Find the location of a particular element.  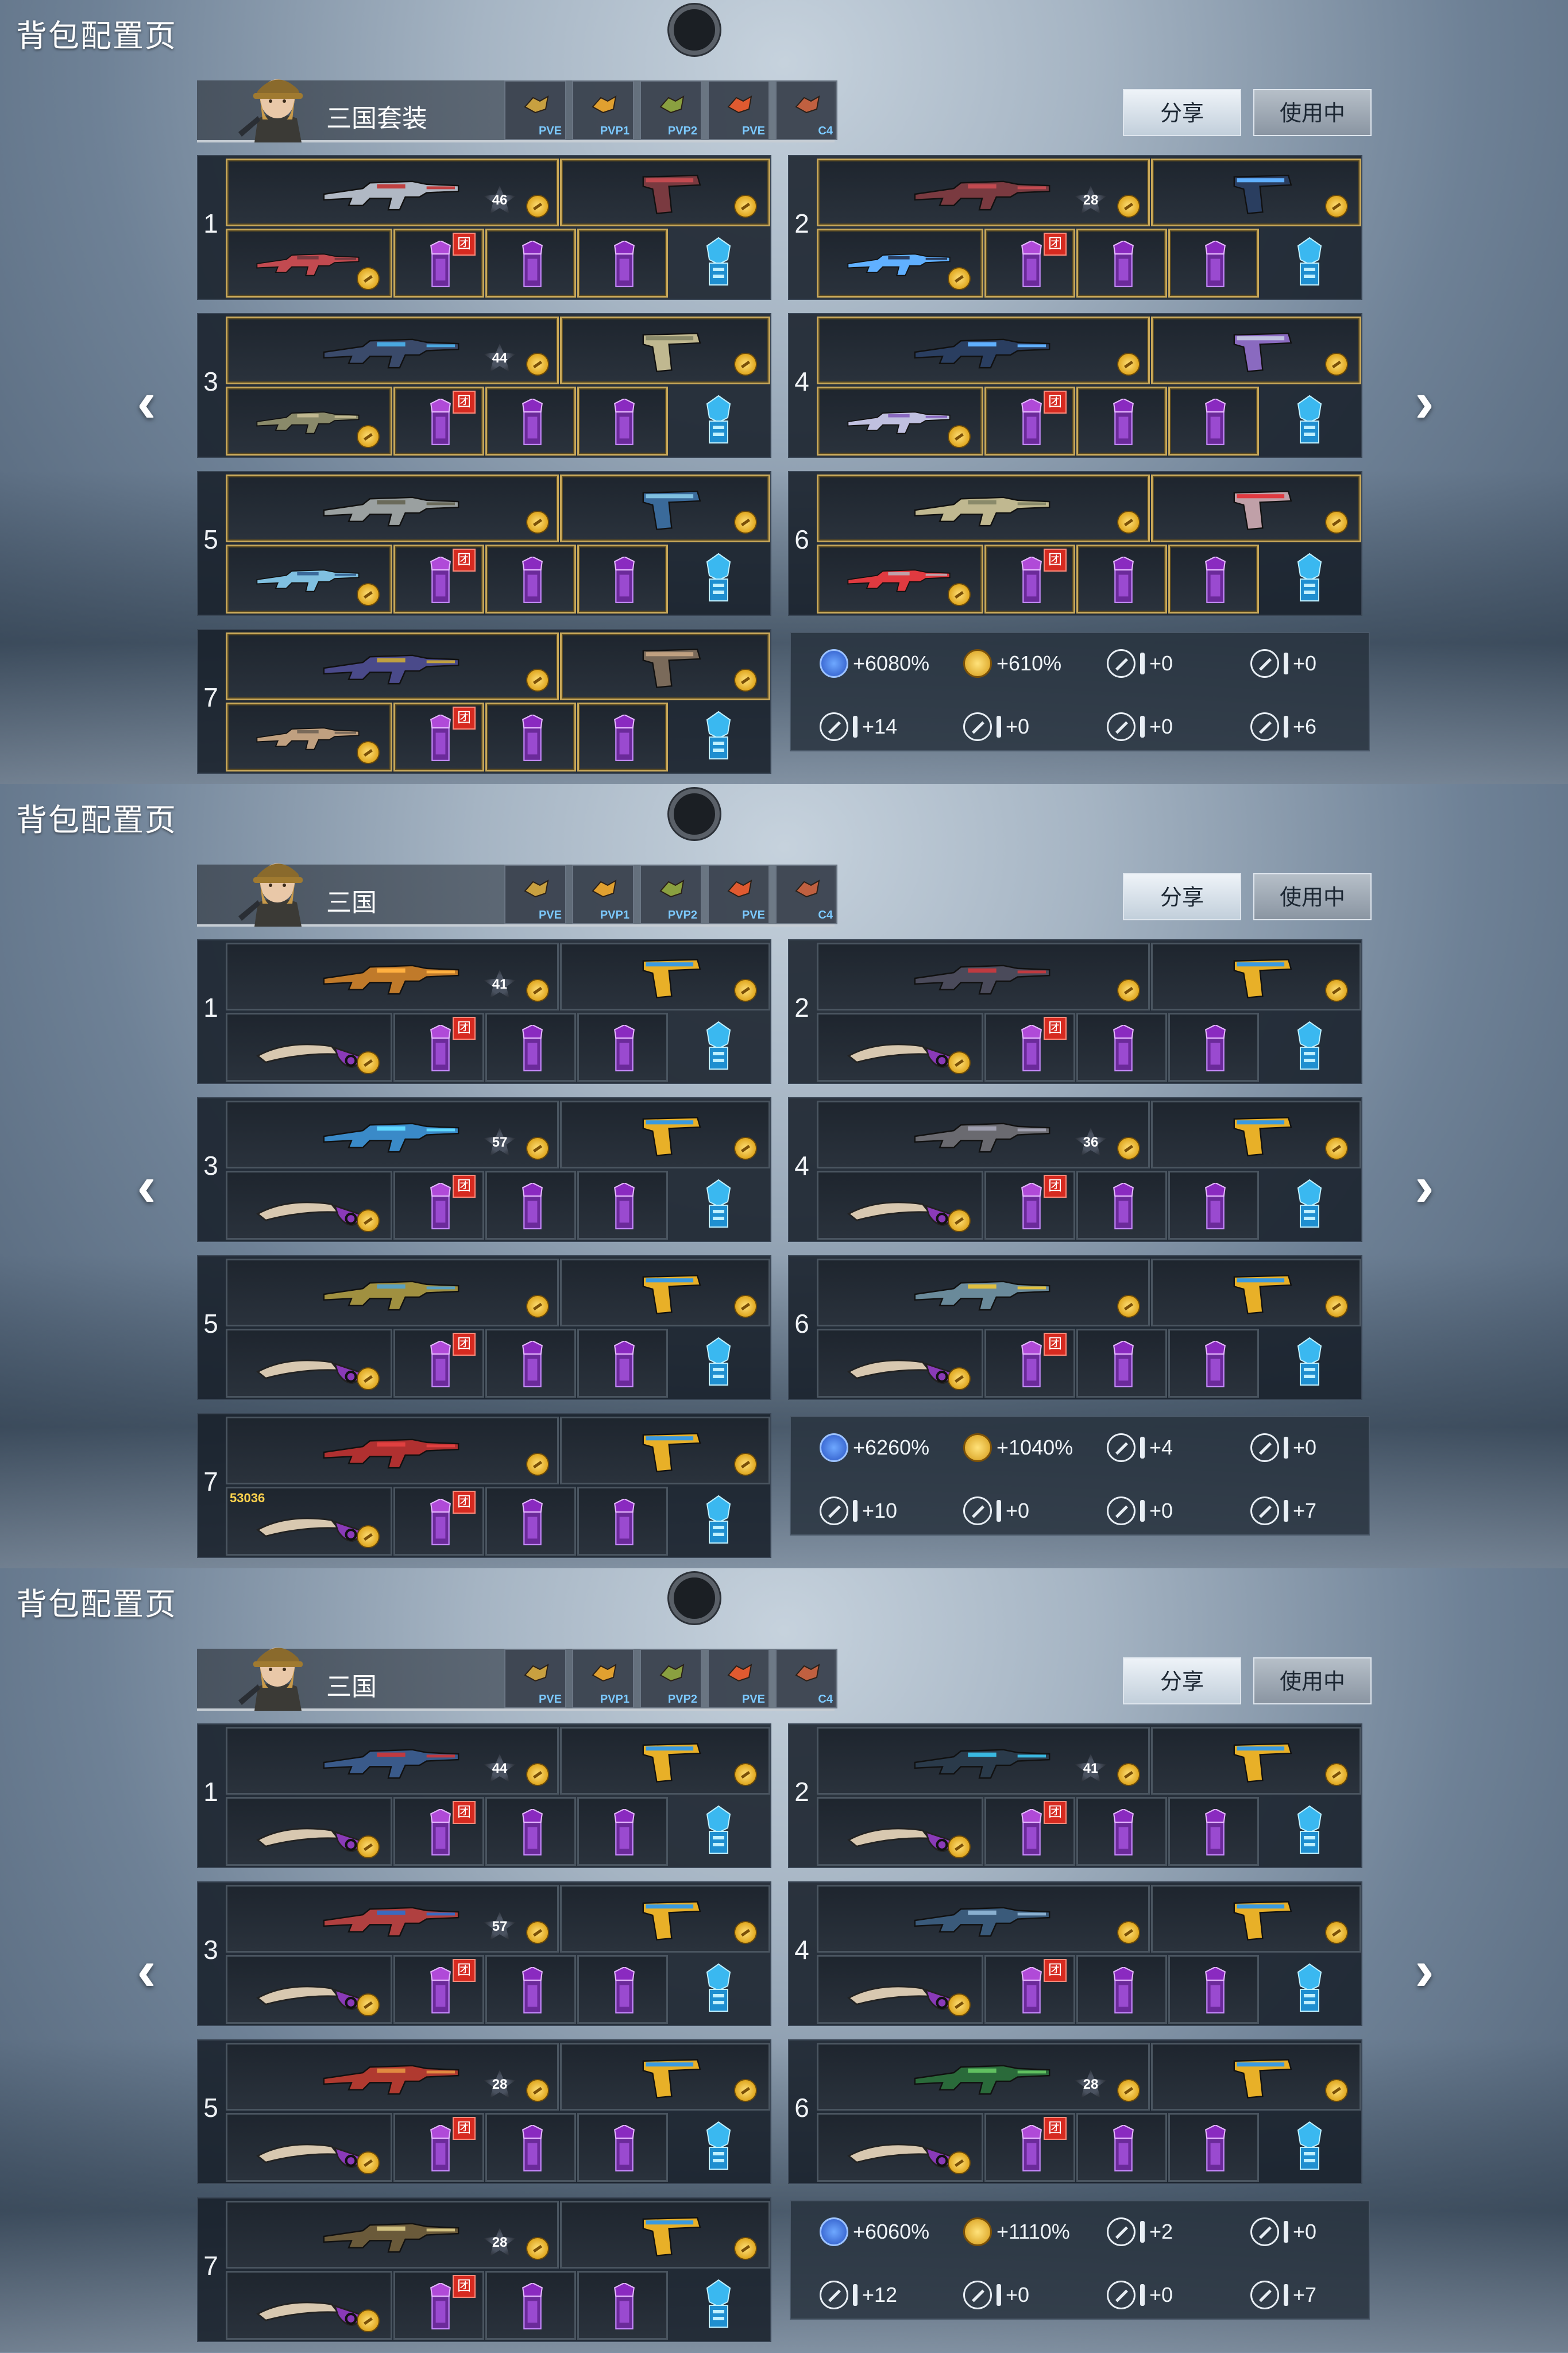

loadout-slot: 1 46 团 is located at coordinates (484, 227).